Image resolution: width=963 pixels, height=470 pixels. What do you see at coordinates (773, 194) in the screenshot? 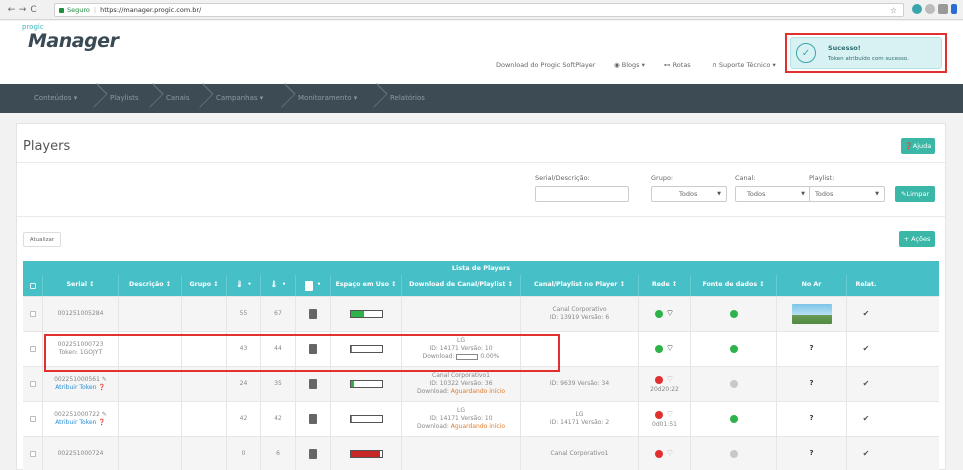
I see `channel-select: Todos ▼` at bounding box center [773, 194].